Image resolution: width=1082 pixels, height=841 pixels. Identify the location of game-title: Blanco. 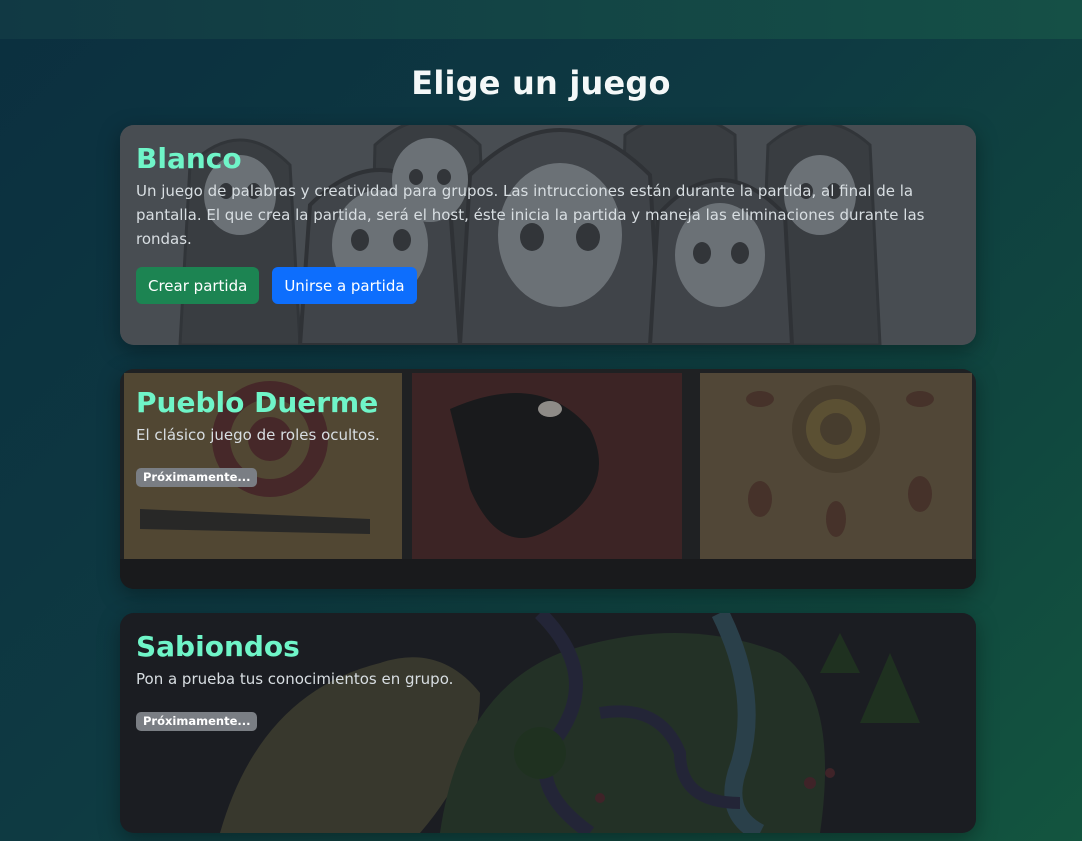
(189, 158).